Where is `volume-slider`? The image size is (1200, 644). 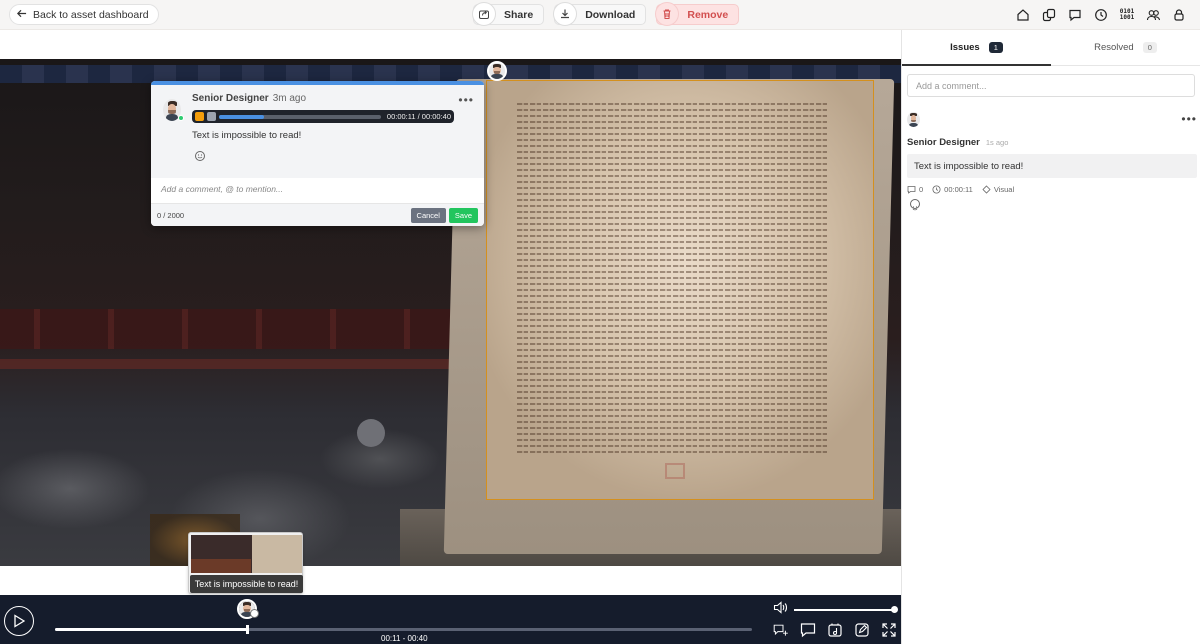
volume-slider is located at coordinates (846, 609).